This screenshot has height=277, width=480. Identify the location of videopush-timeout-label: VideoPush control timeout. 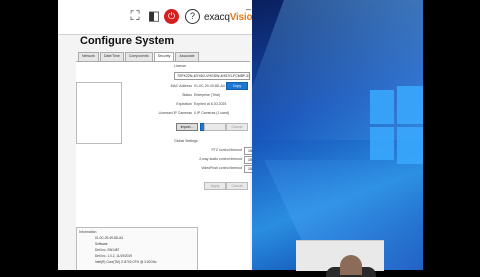
(221, 168).